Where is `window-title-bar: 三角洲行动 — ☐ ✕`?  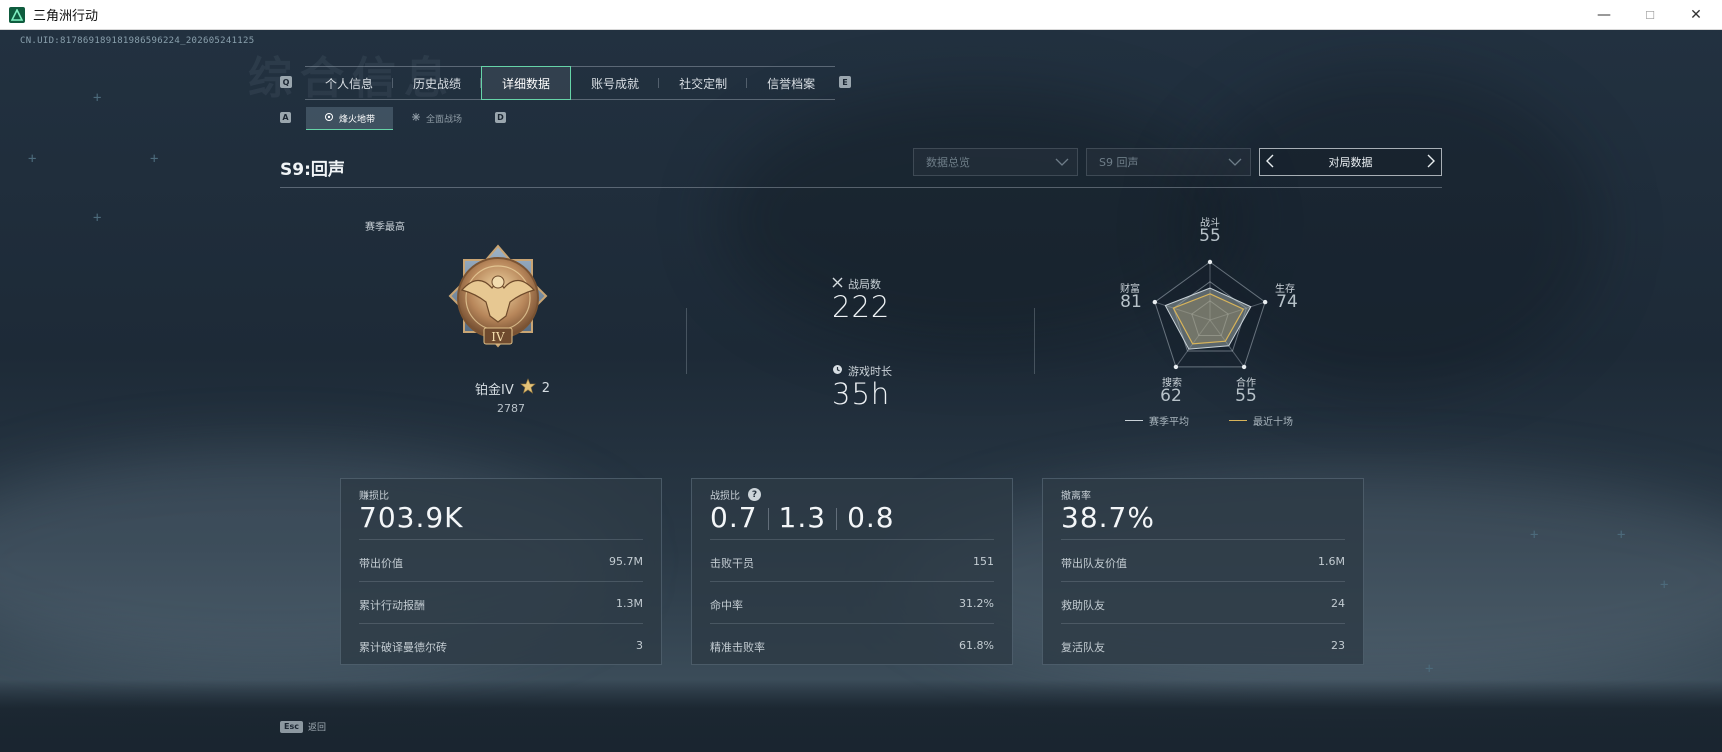 window-title-bar: 三角洲行动 — ☐ ✕ is located at coordinates (861, 15).